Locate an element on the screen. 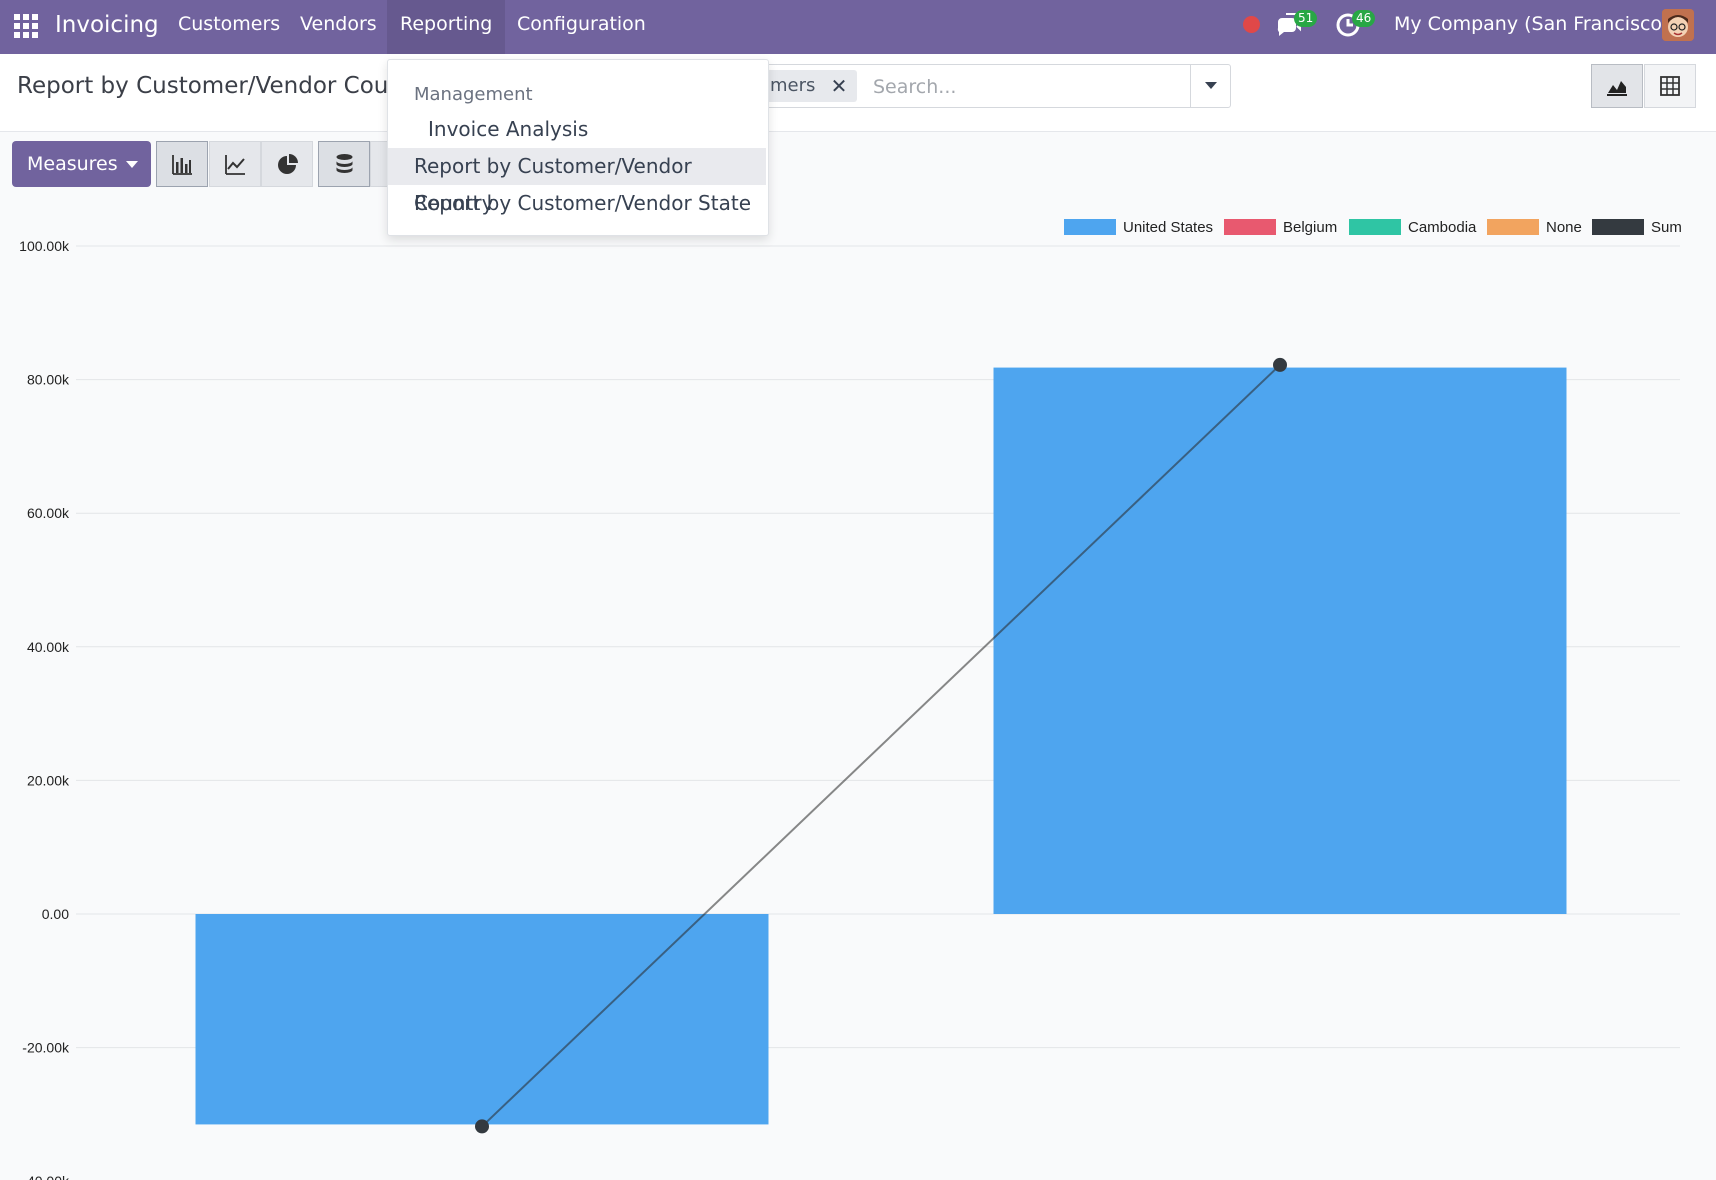 Image resolution: width=1716 pixels, height=1180 pixels. table-icon is located at coordinates (1670, 86).